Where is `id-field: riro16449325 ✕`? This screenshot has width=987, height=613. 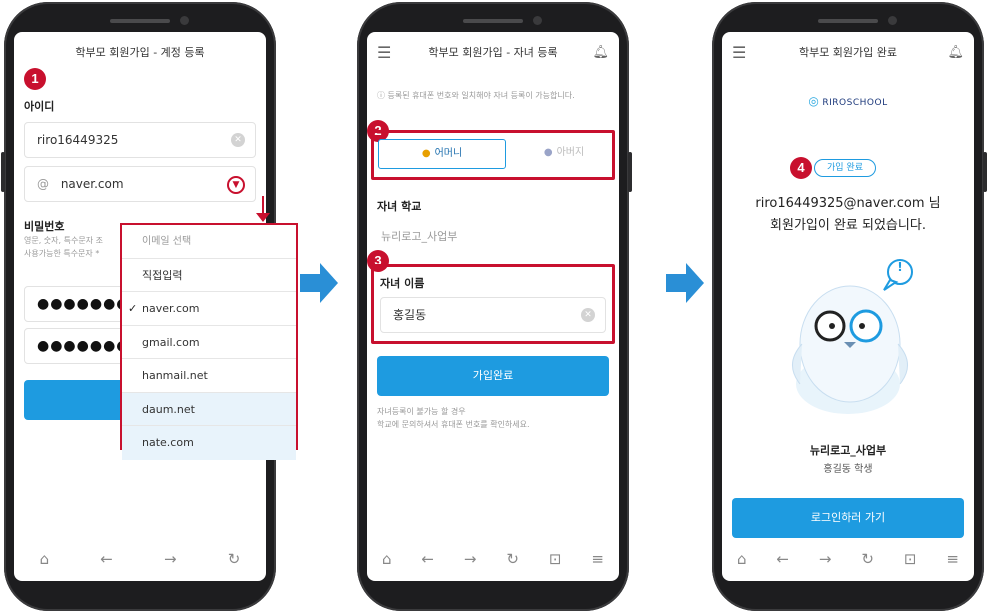 id-field: riro16449325 ✕ is located at coordinates (140, 140).